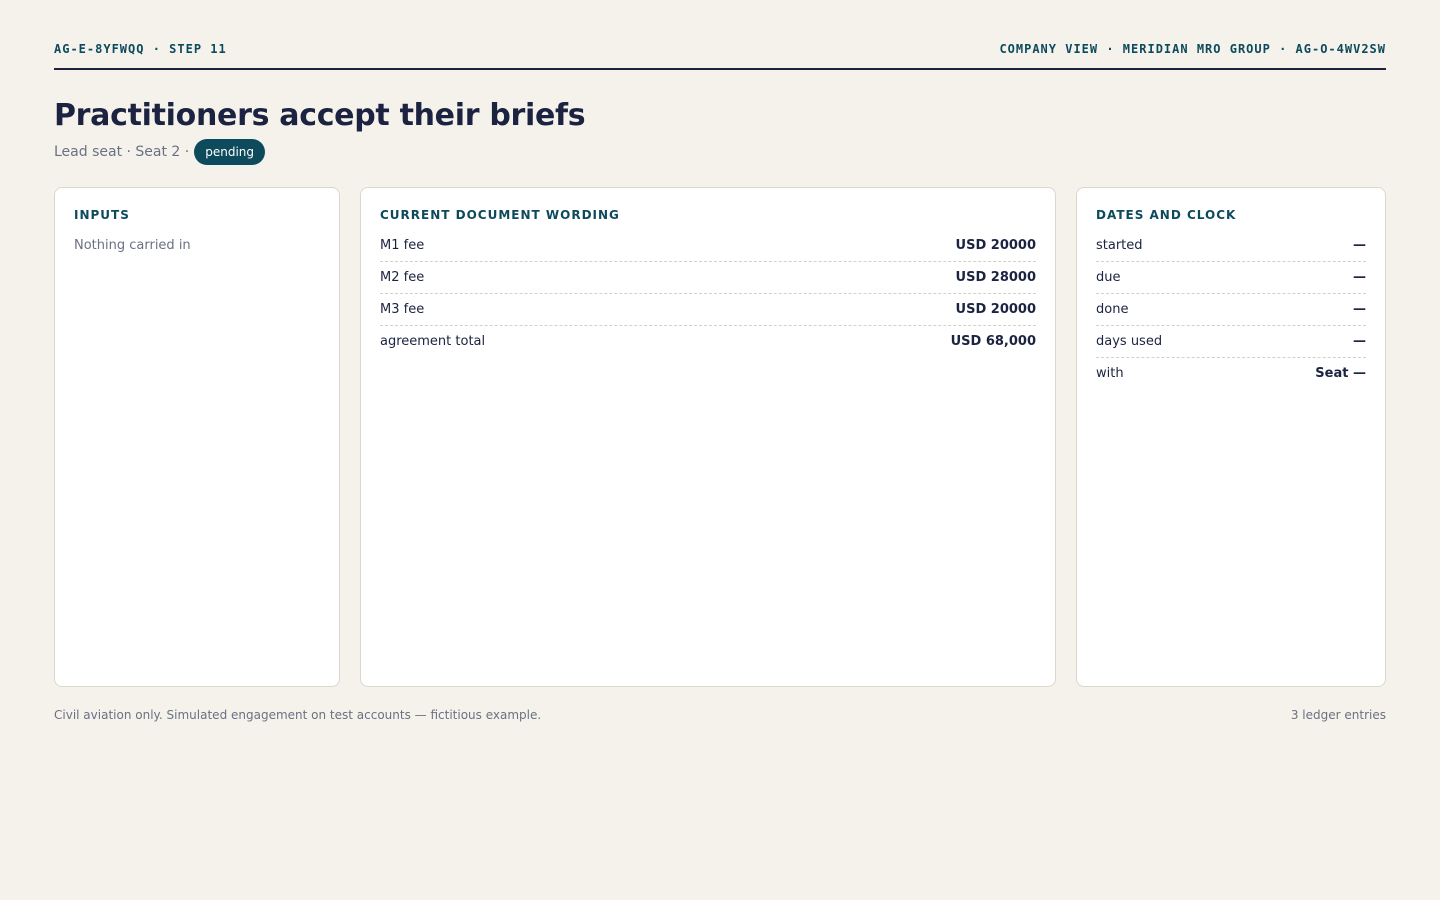  Describe the element at coordinates (122, 152) in the screenshot. I see `seat-info: Lead seat · Seat 2 ·` at that location.